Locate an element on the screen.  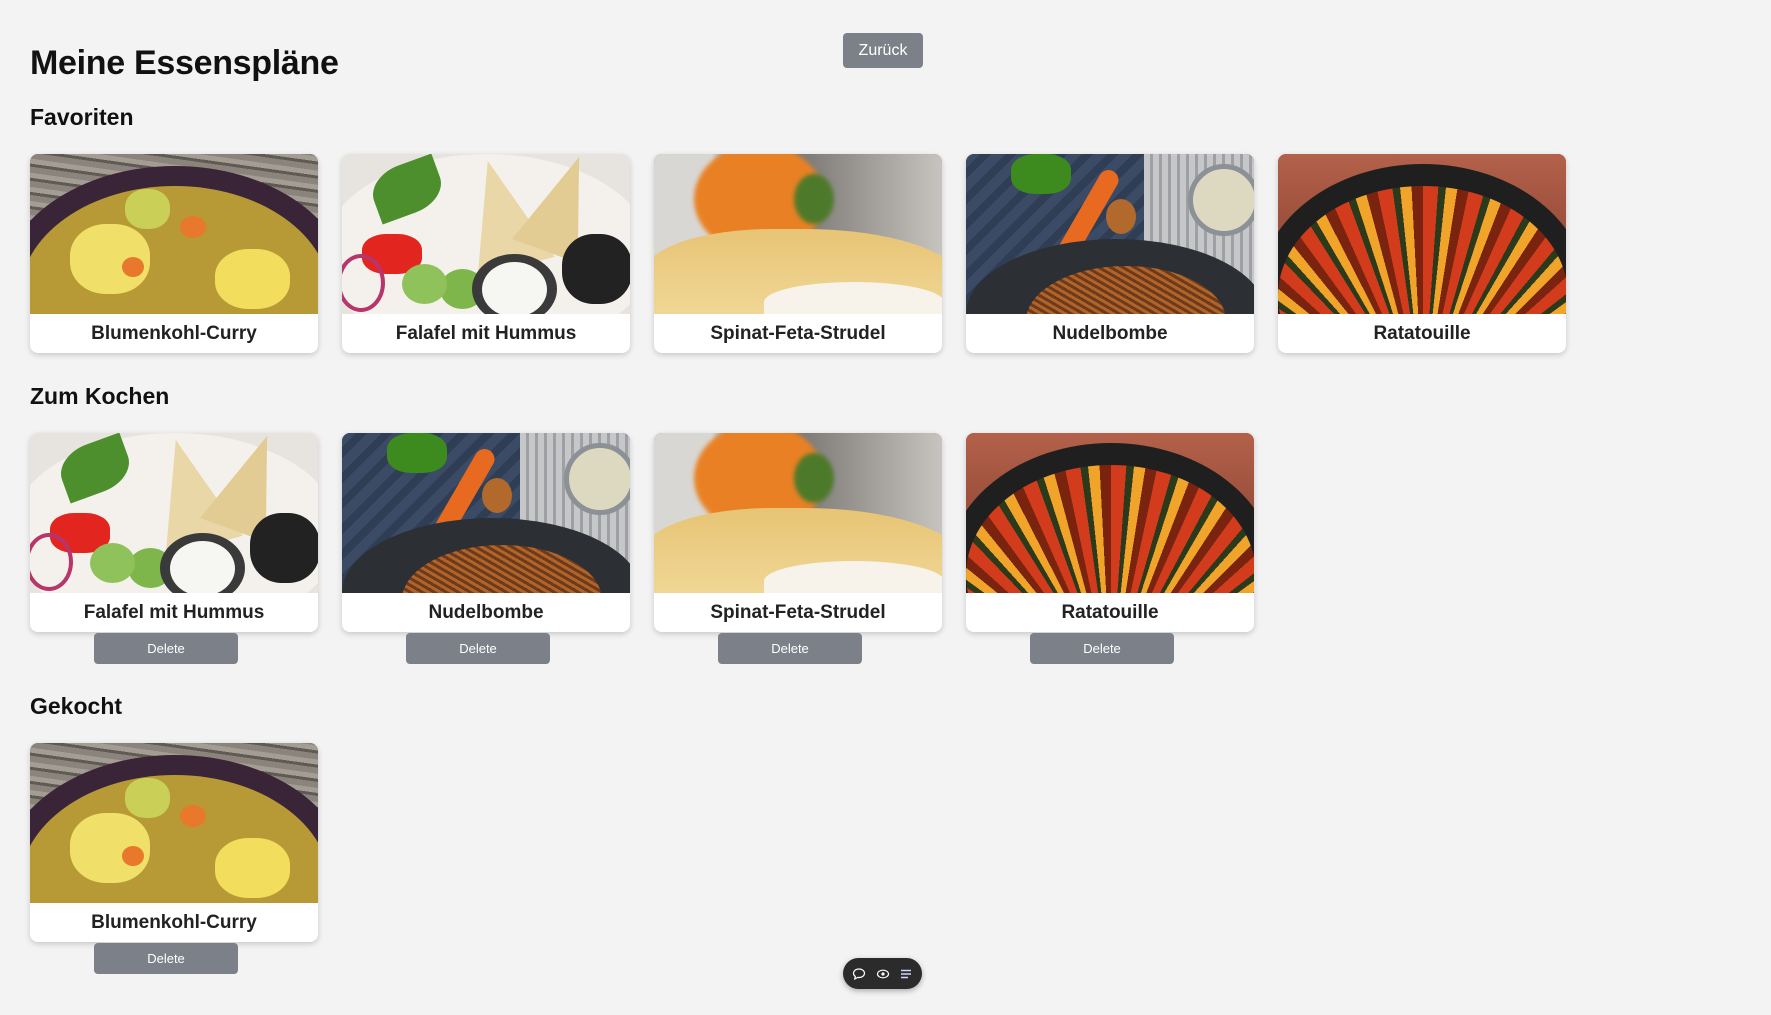
back-button: Zurück is located at coordinates (883, 50).